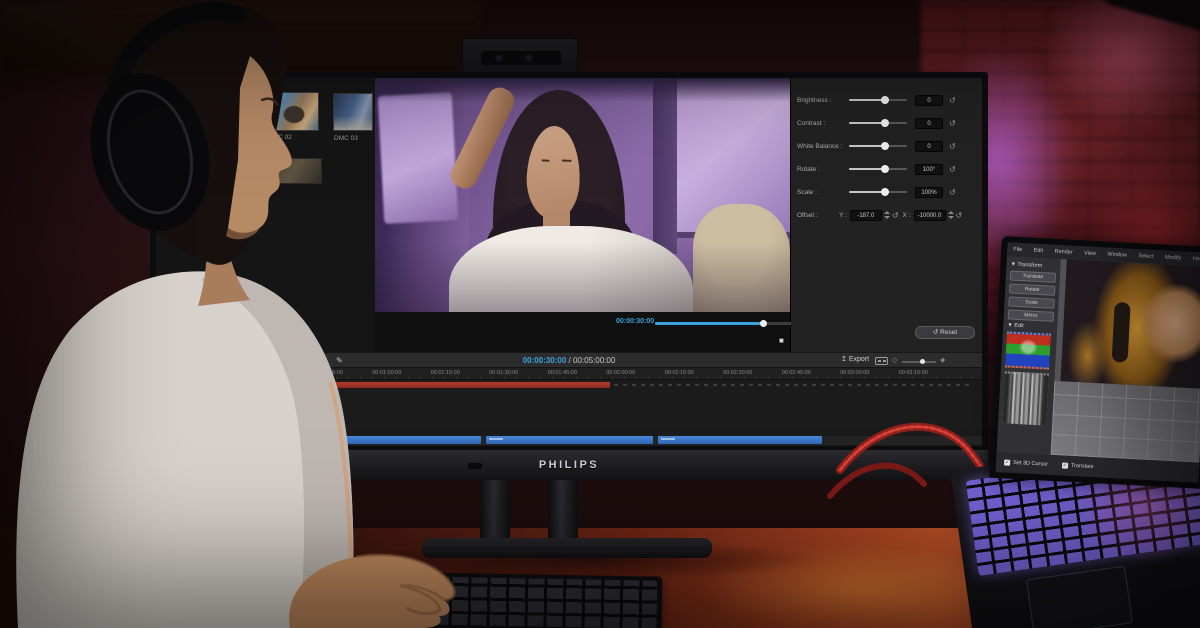  I want to click on menu-item: Render, so click(1063, 252).